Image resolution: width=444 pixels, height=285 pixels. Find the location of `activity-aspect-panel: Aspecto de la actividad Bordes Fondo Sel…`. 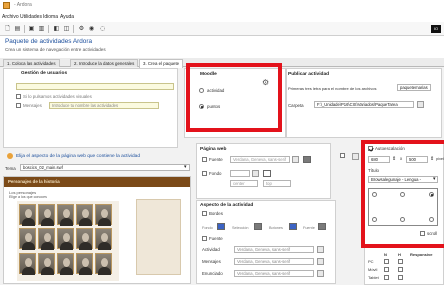

activity-aspect-panel: Aspecto de la actividad Bordes Fondo Sel… is located at coordinates (266, 242).